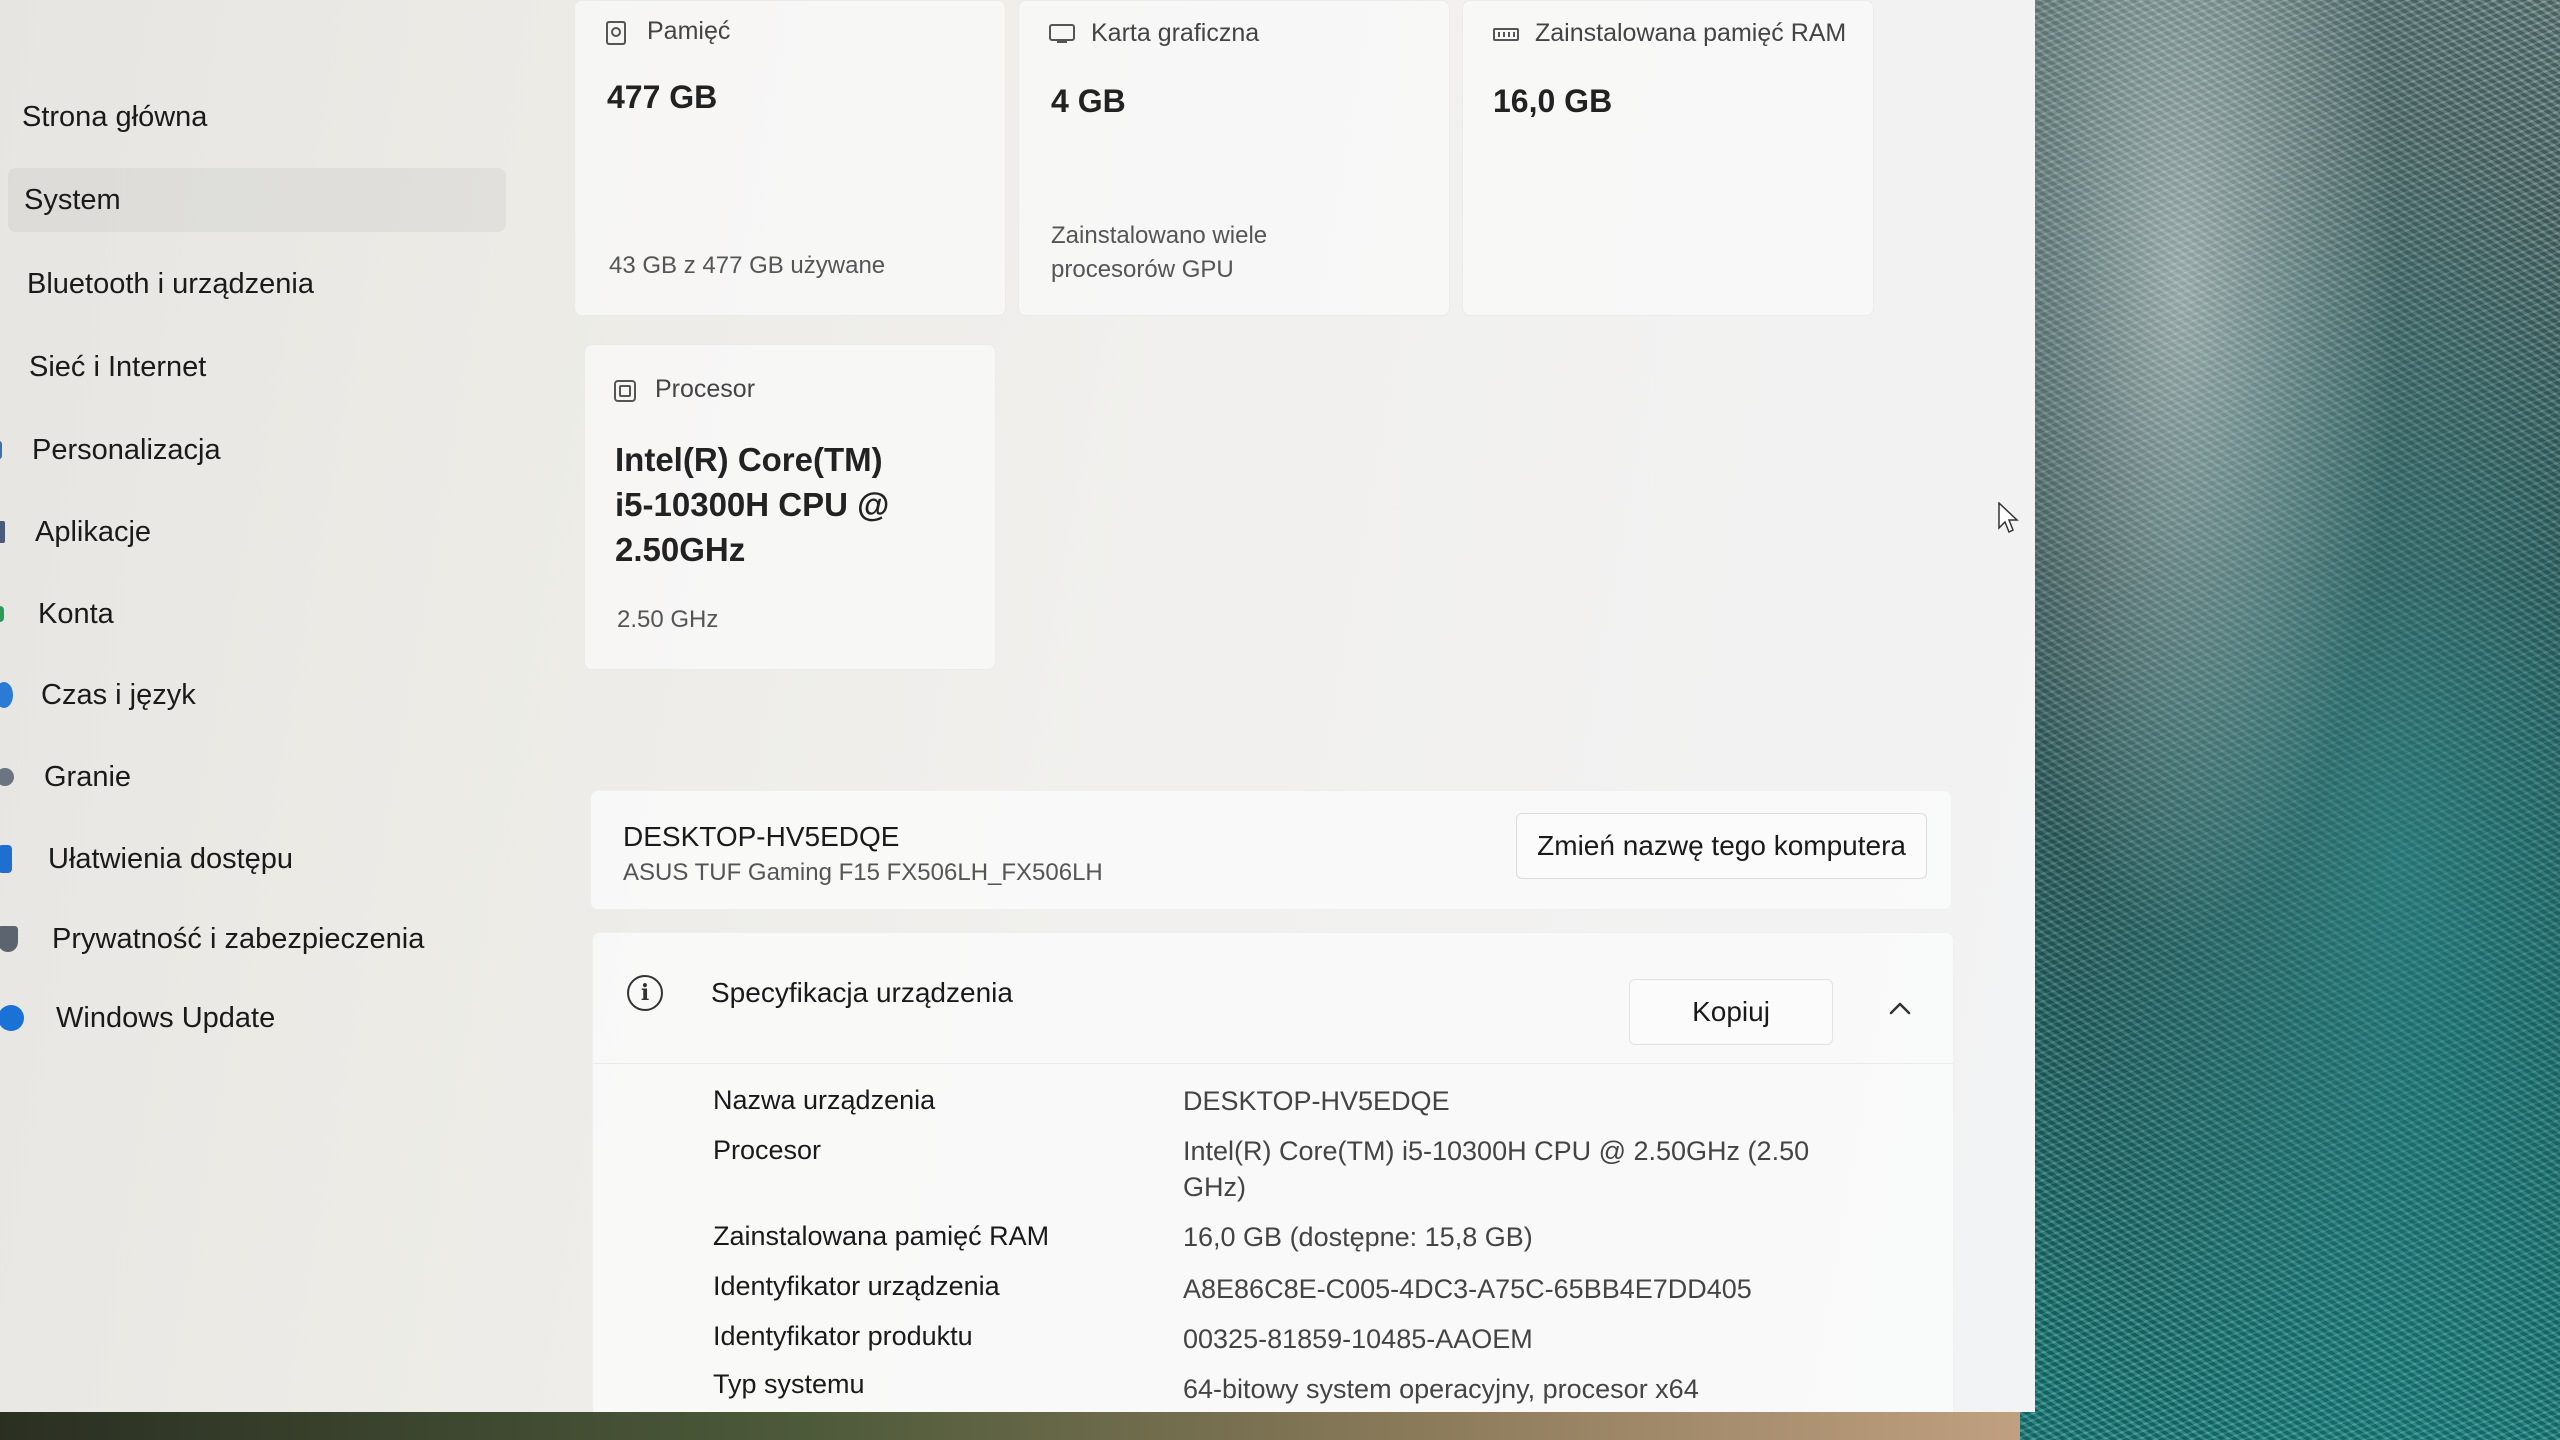  I want to click on sidebar-item-label: Czas i język, so click(118, 694).